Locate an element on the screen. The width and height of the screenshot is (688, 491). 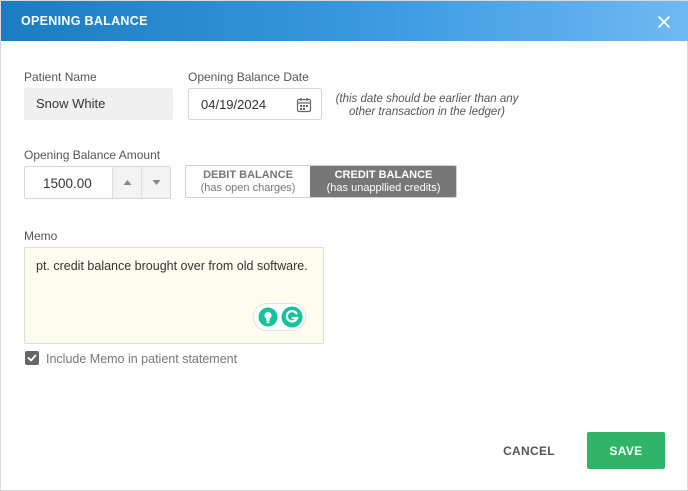
opening-date-input: 04/19/2024 is located at coordinates (255, 104).